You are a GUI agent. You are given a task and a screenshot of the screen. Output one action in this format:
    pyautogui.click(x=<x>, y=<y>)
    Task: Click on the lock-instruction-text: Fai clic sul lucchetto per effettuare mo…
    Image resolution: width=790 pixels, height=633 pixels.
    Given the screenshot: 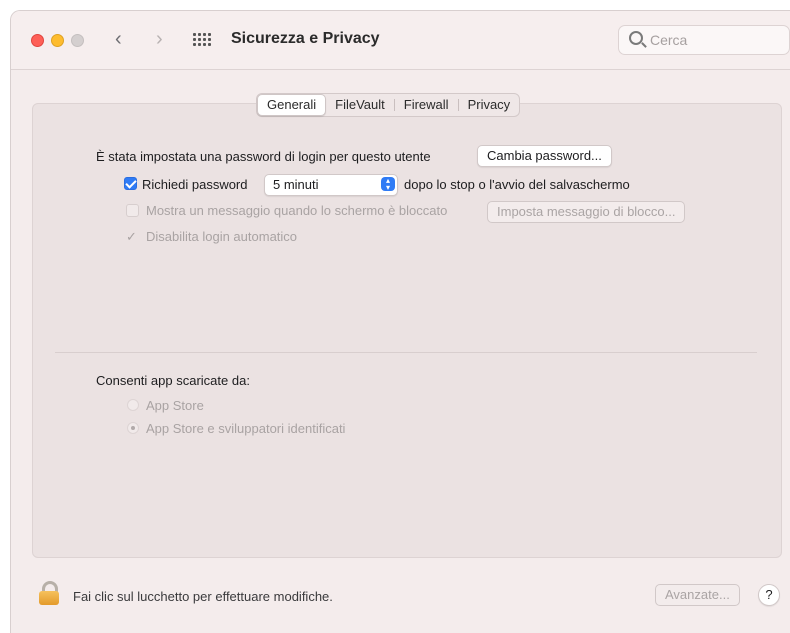 What is the action you would take?
    pyautogui.click(x=203, y=596)
    